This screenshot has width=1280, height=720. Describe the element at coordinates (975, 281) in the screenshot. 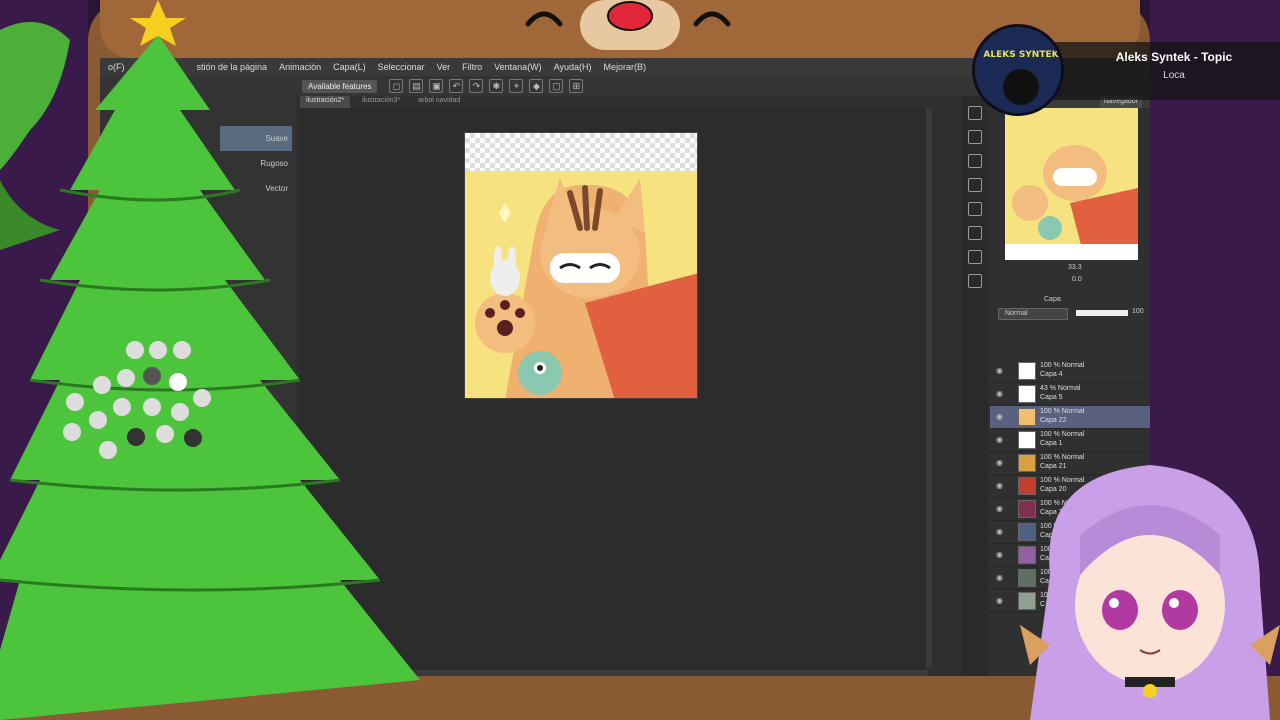

I see `search-layer-icon` at that location.